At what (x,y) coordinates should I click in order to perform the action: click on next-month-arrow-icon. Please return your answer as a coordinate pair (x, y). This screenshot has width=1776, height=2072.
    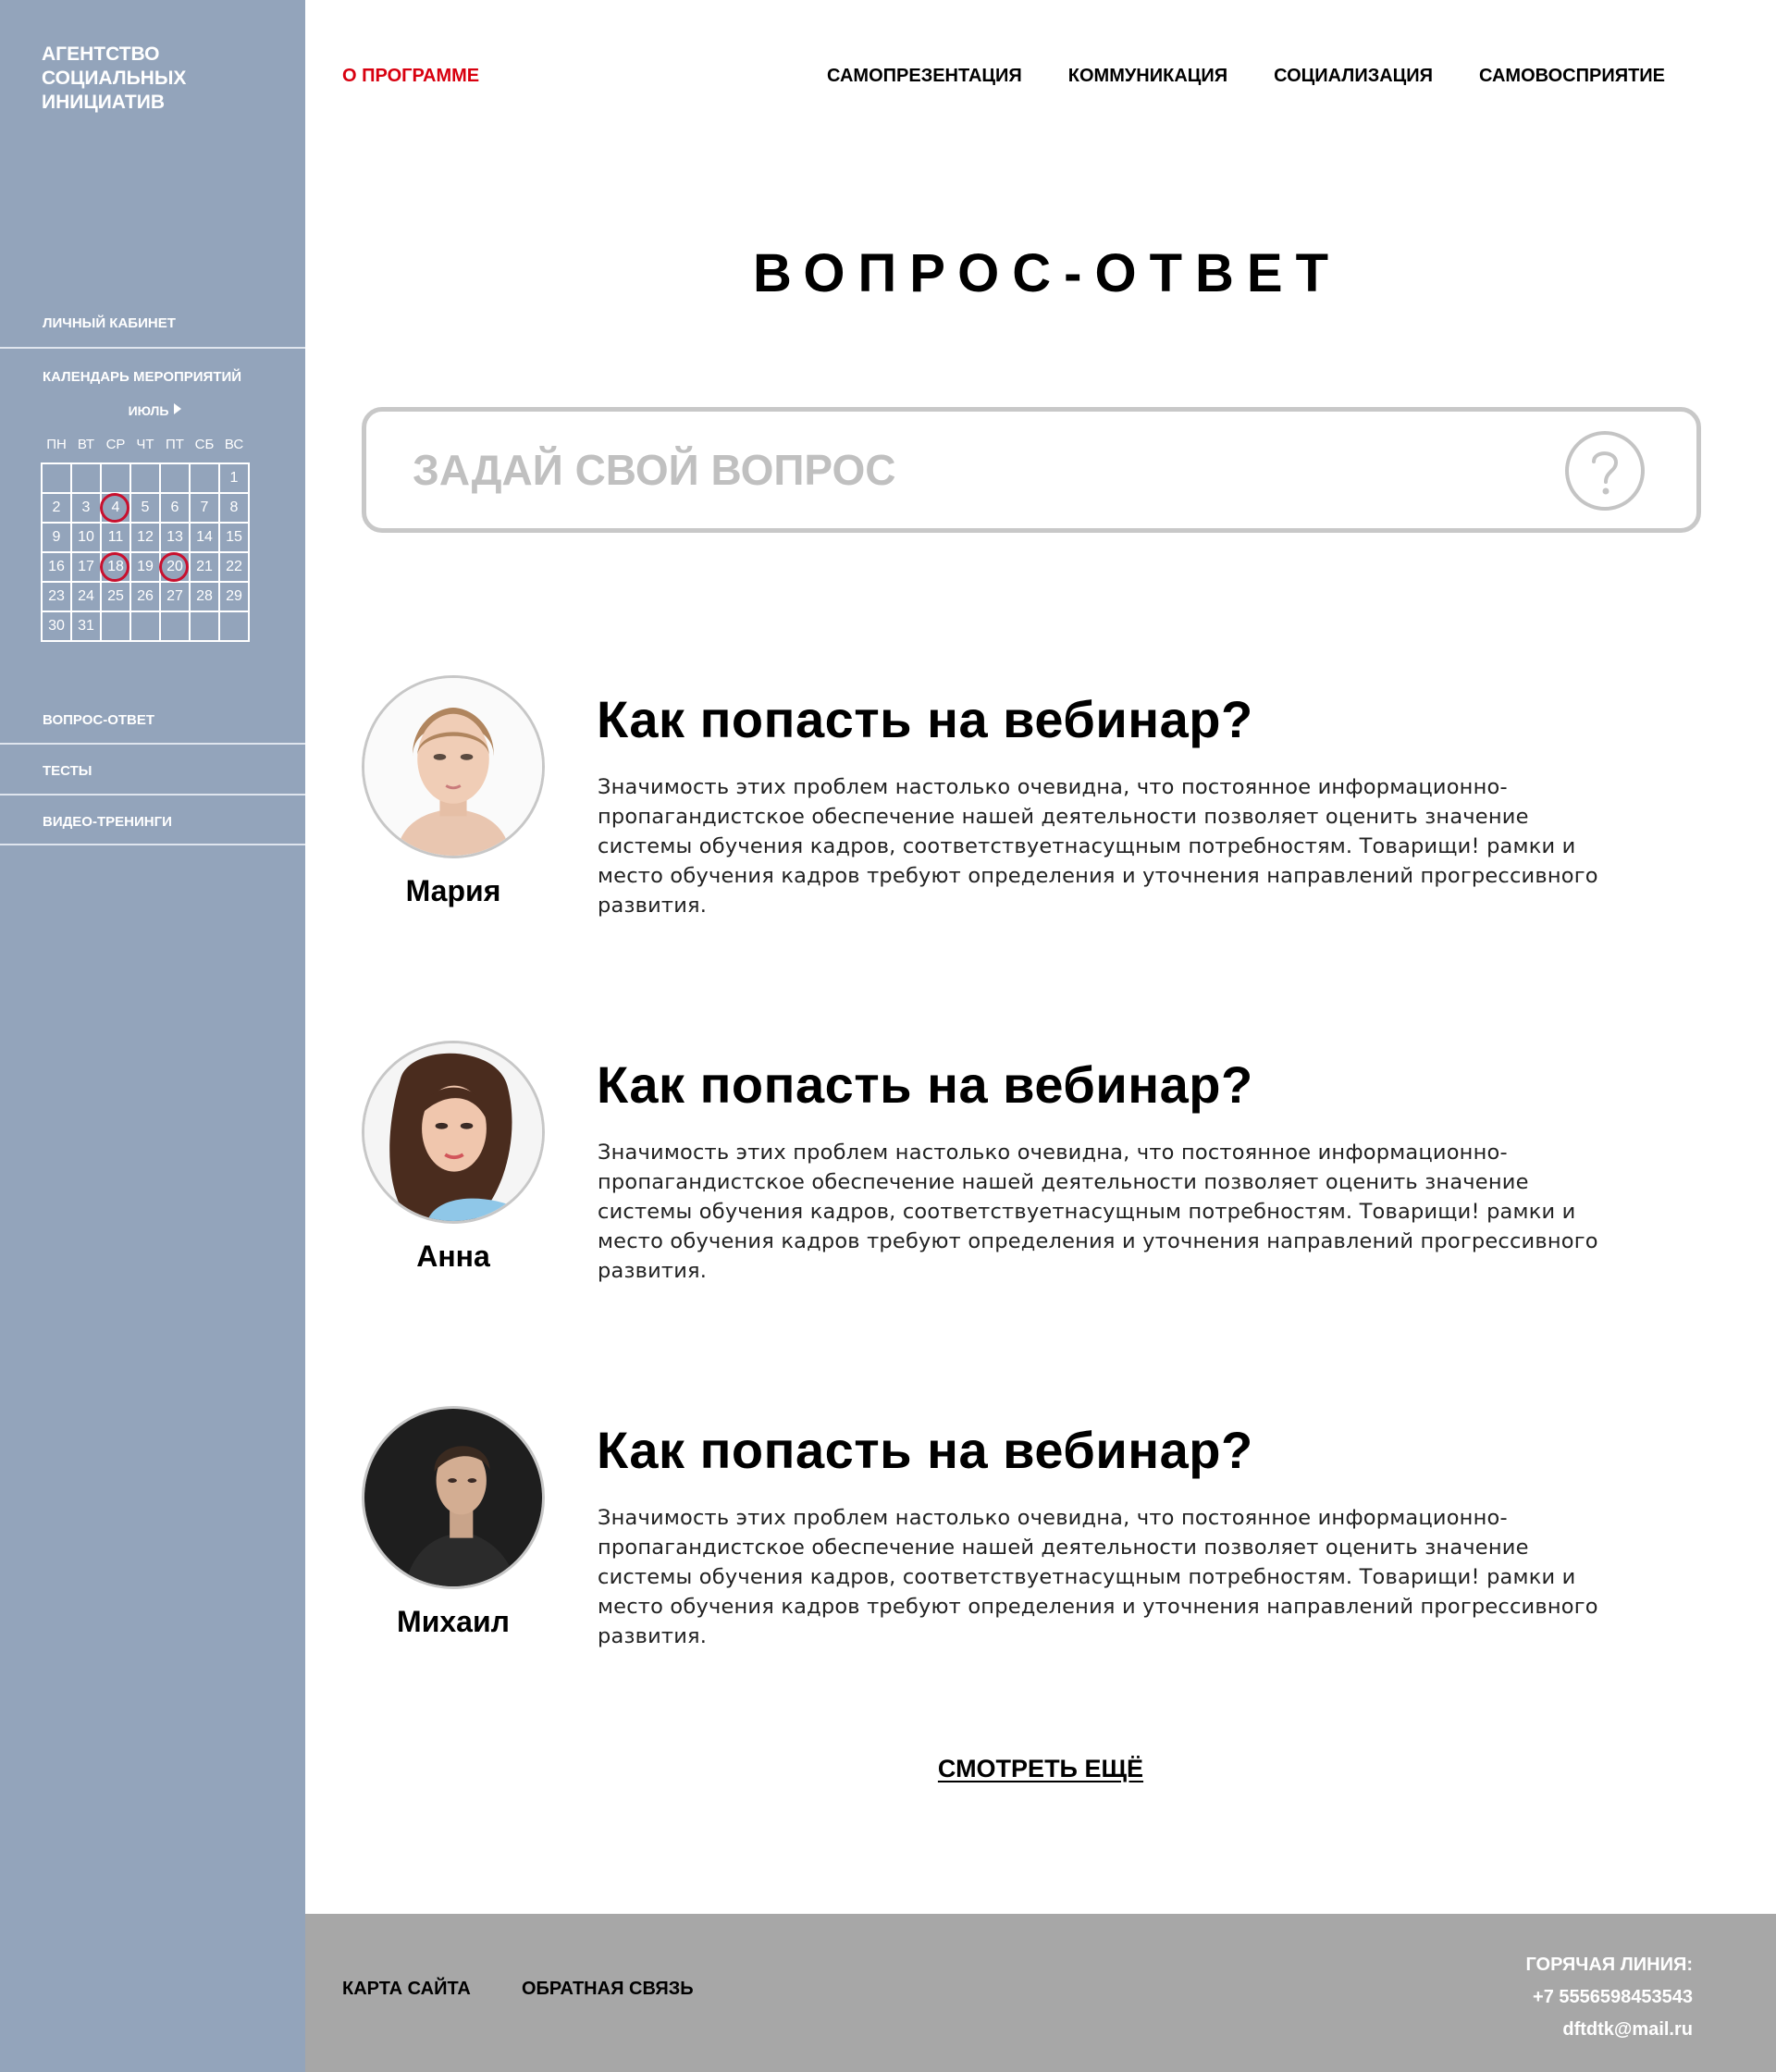
    Looking at the image, I should click on (178, 409).